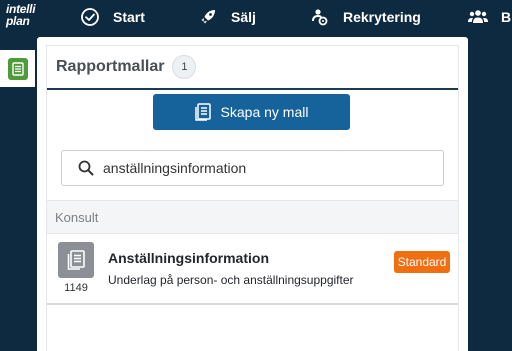  What do you see at coordinates (184, 67) in the screenshot?
I see `template-count-badge: 1` at bounding box center [184, 67].